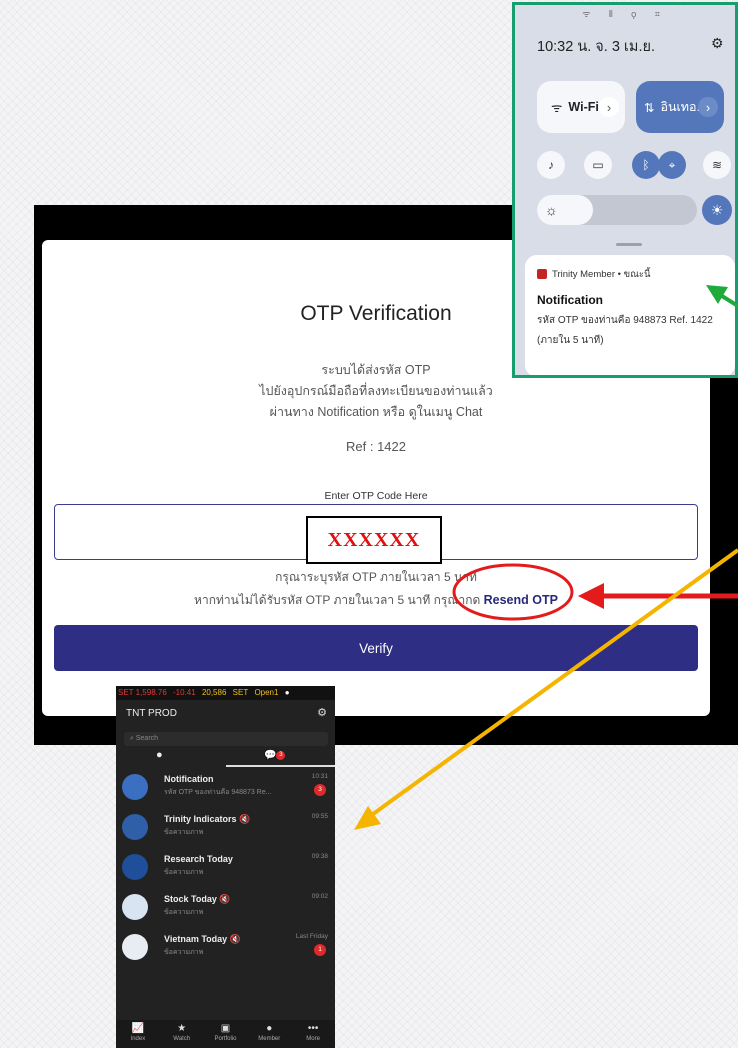 Image resolution: width=738 pixels, height=1048 pixels. I want to click on unread-badge: 1, so click(320, 950).